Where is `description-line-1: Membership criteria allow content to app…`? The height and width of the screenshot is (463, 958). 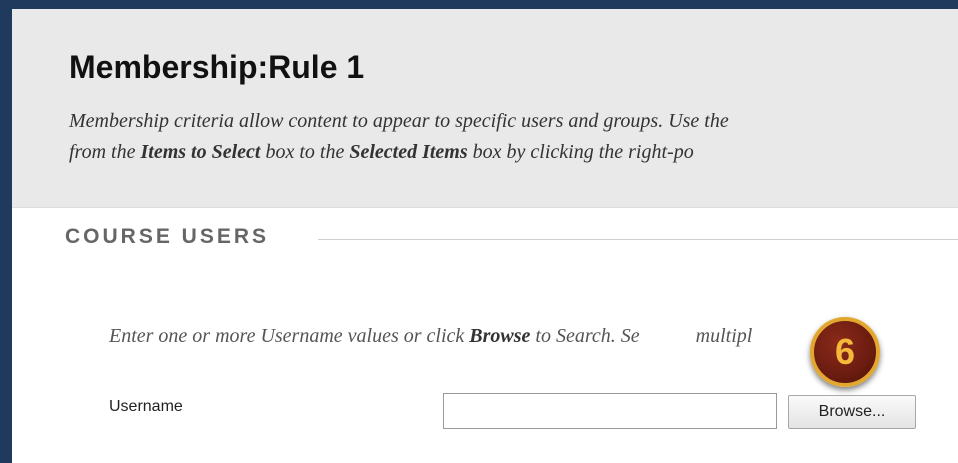
description-line-1: Membership criteria allow content to app… is located at coordinates (399, 121).